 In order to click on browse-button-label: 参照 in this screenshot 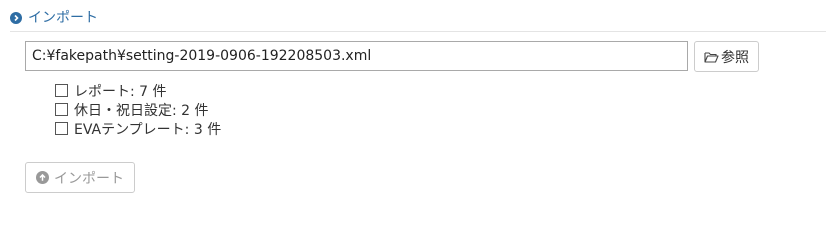, I will do `click(735, 57)`.